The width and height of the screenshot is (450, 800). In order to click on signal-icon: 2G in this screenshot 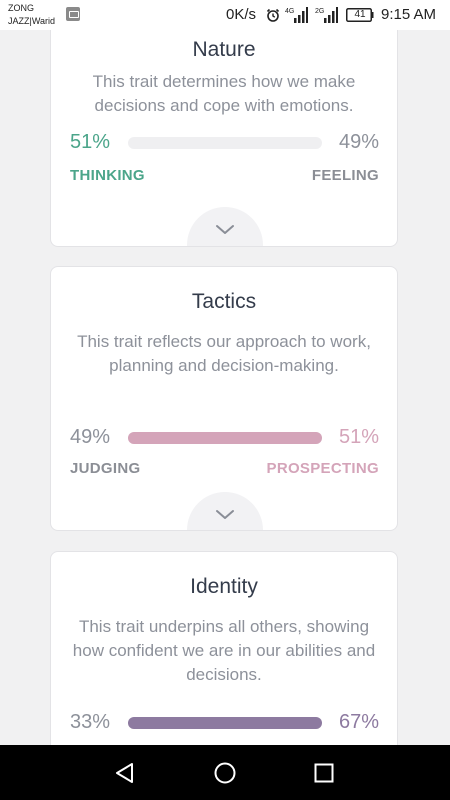, I will do `click(326, 15)`.